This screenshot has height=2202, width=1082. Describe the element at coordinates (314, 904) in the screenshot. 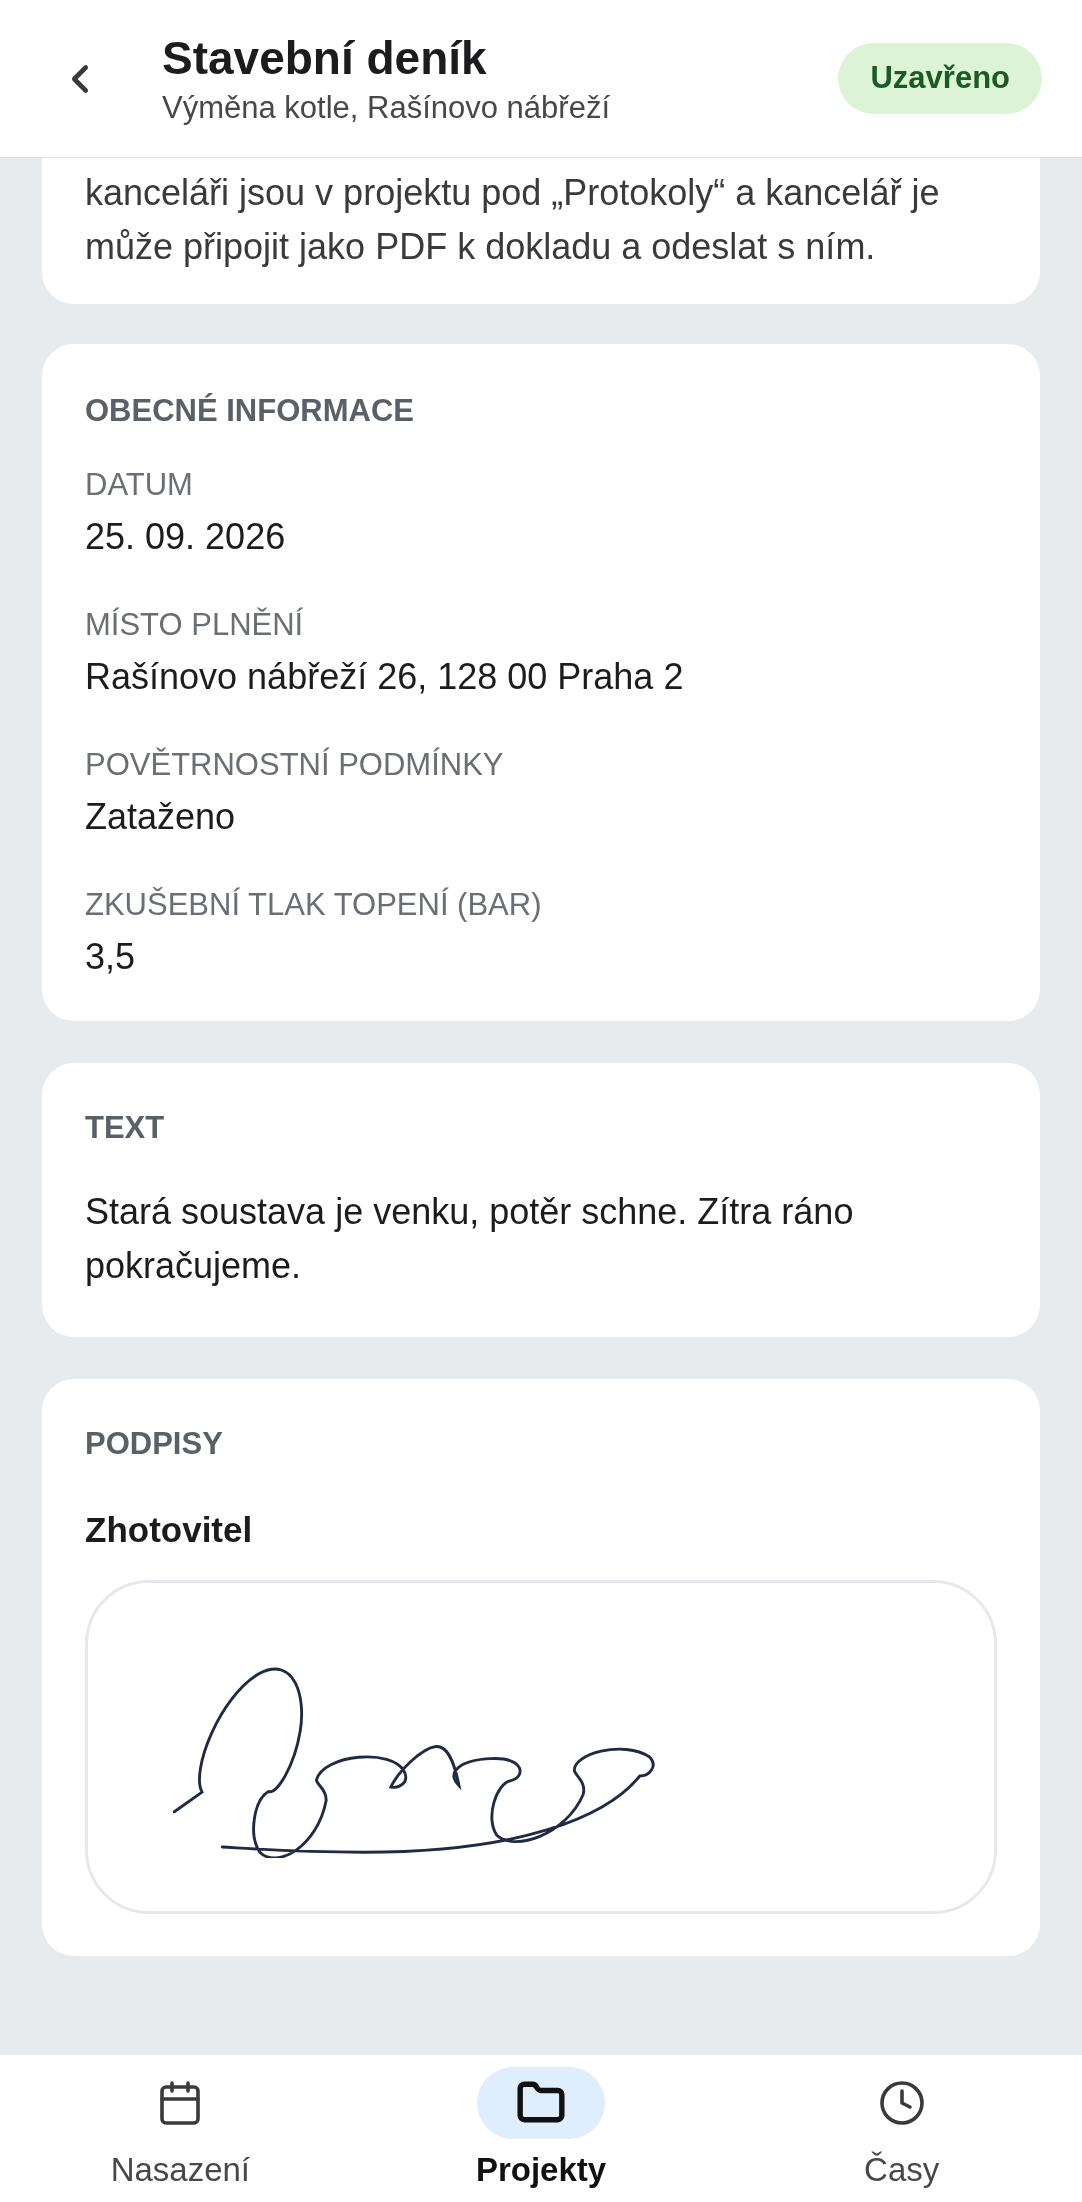

I see `field-label: ZKUŠEBNÍ TLAK TOPENÍ (BAR)` at that location.